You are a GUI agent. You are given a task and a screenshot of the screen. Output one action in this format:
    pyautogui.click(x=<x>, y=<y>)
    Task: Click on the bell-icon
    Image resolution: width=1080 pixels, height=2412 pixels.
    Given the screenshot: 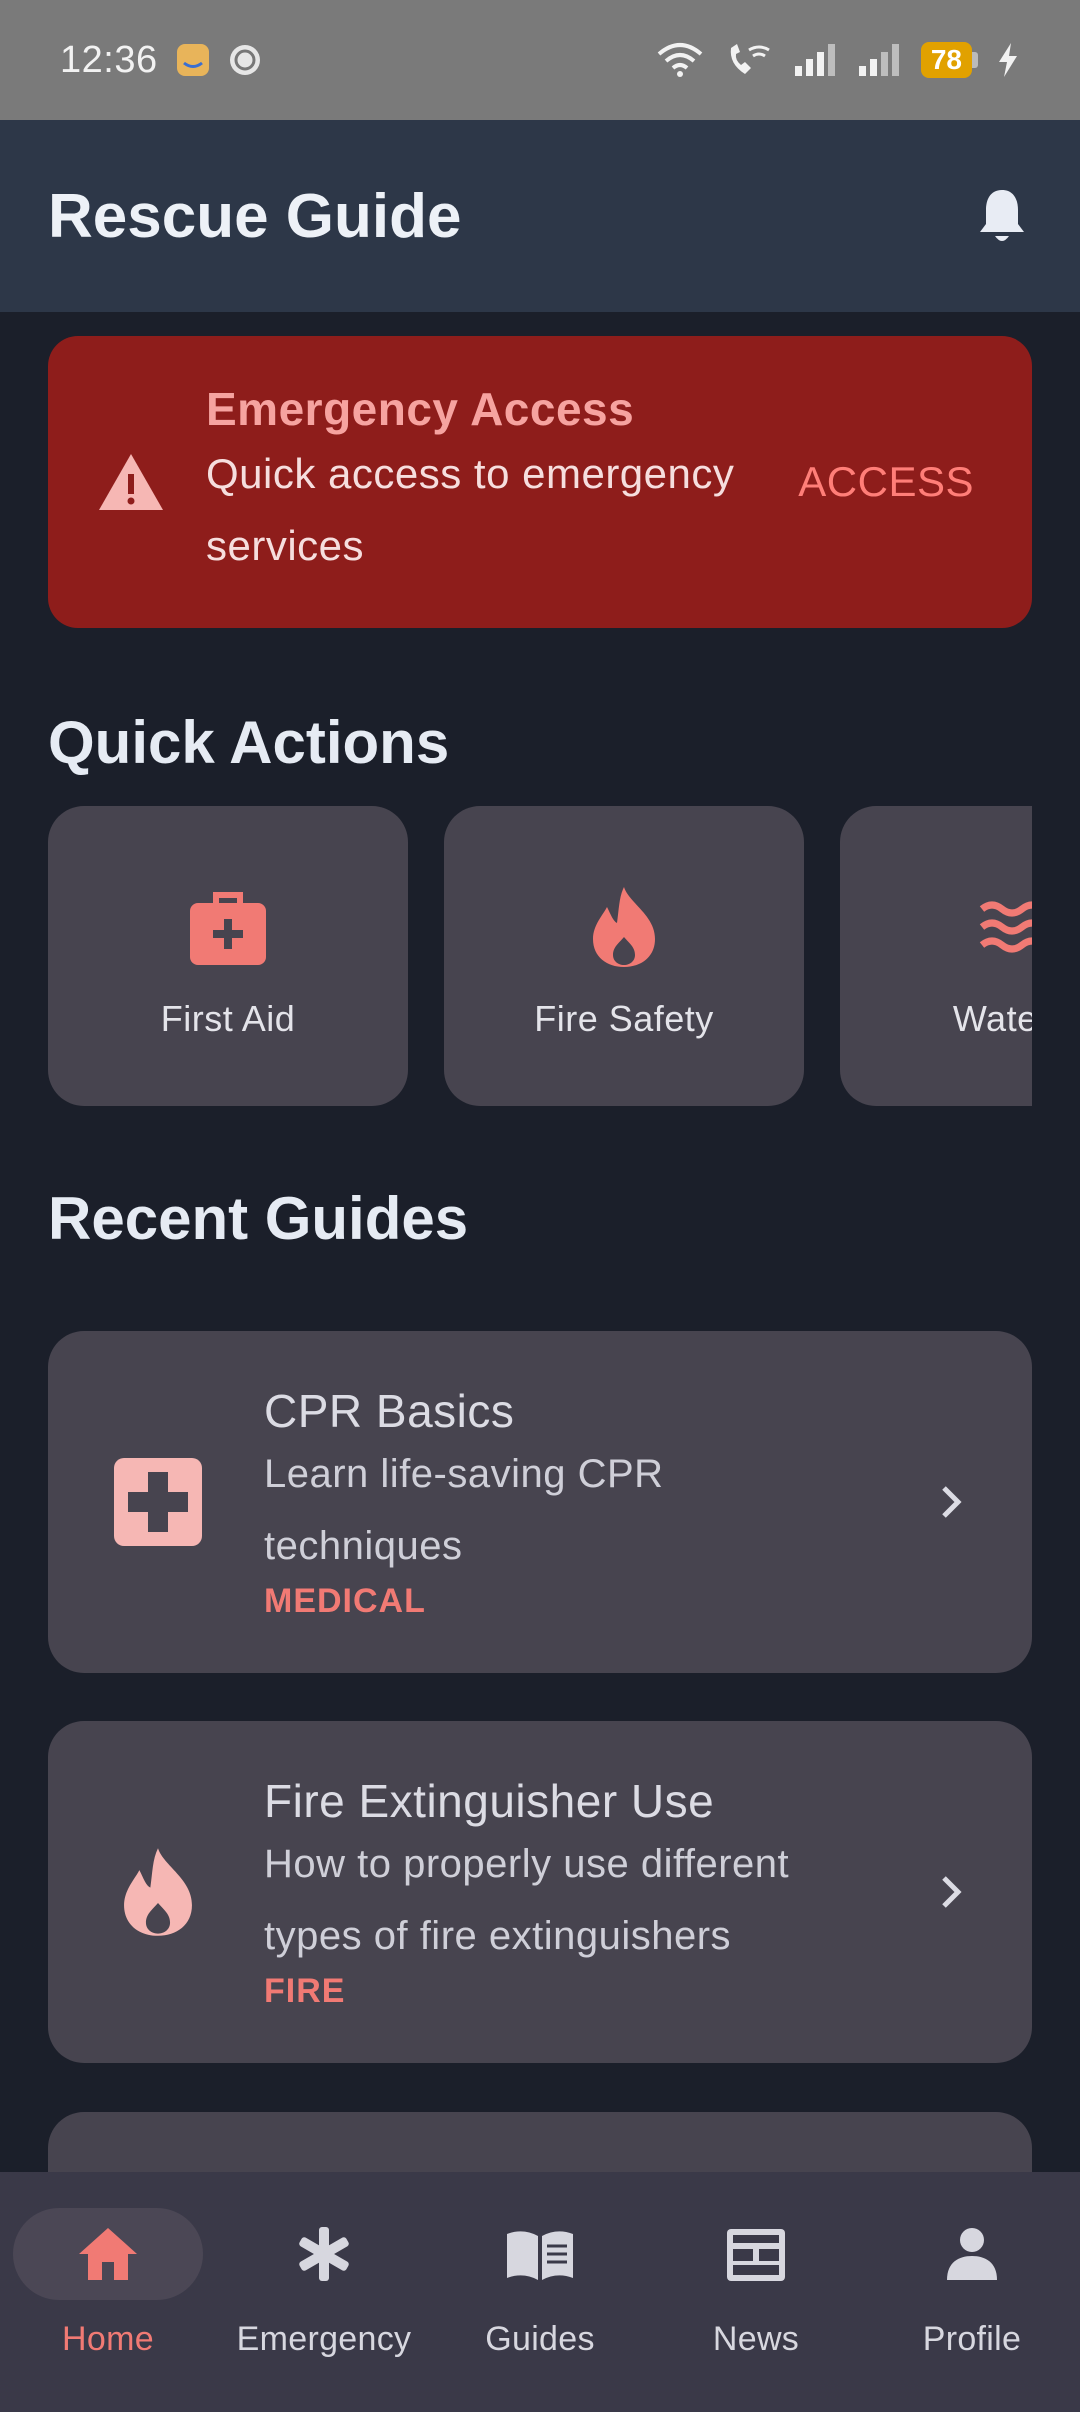 What is the action you would take?
    pyautogui.click(x=1002, y=215)
    